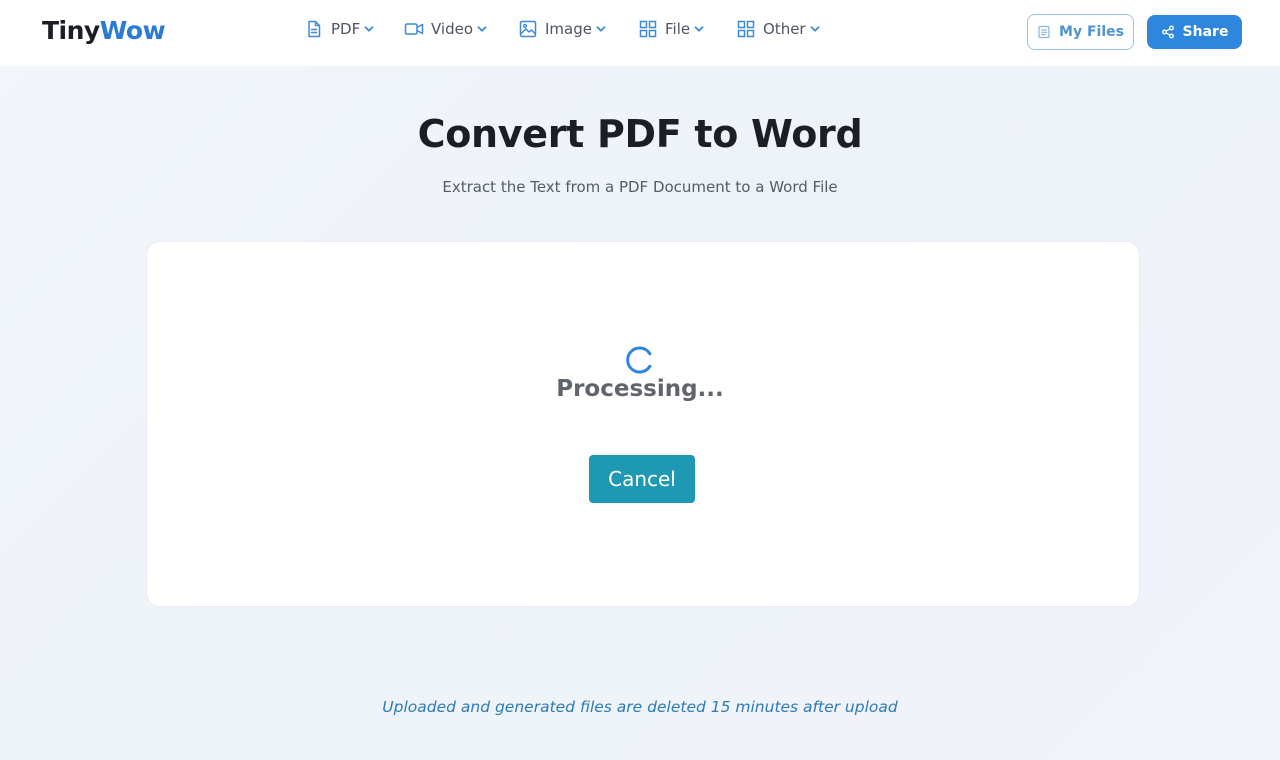 This screenshot has height=760, width=1280. Describe the element at coordinates (1167, 32) in the screenshot. I see `share-icon` at that location.